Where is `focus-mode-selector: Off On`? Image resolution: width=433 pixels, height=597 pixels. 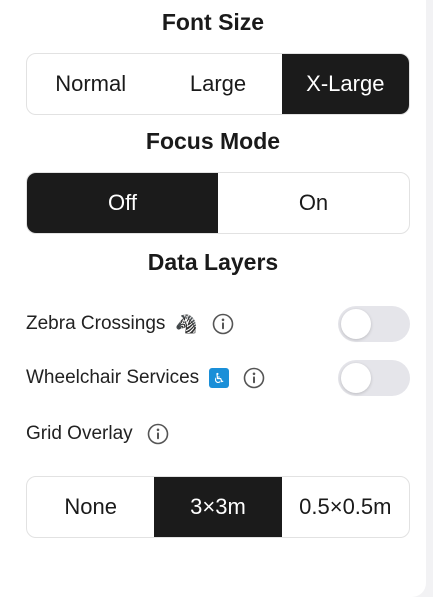
focus-mode-selector: Off On is located at coordinates (218, 203).